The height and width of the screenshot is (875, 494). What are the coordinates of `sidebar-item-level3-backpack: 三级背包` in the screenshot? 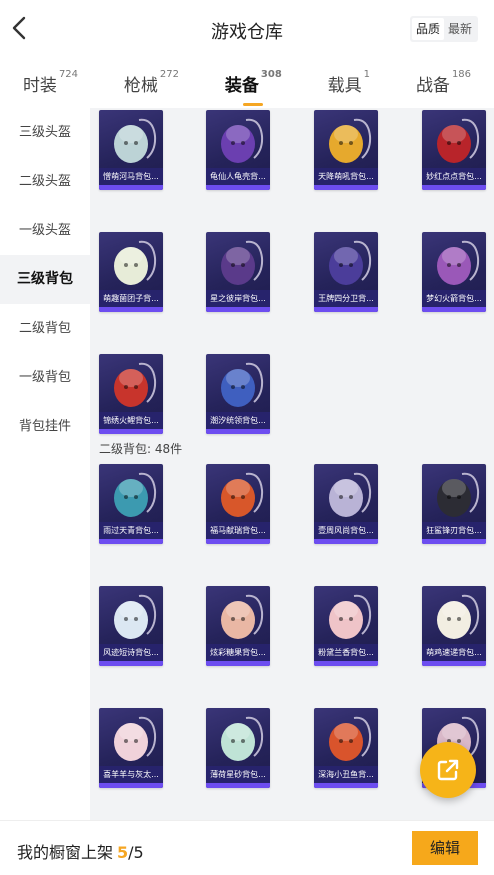 It's located at (45, 279).